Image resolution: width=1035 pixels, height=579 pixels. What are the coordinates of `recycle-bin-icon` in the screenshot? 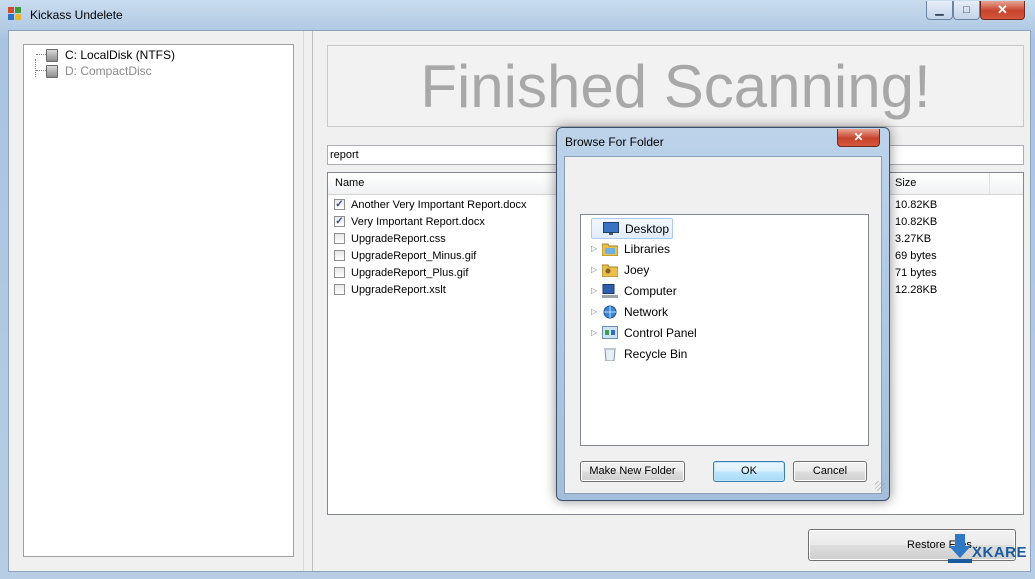 It's located at (610, 354).